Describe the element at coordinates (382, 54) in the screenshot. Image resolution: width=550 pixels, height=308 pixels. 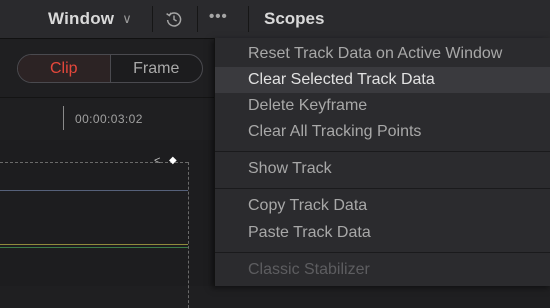
I see `menu-item-reset-track-data: Reset Track Data on Active Window` at that location.